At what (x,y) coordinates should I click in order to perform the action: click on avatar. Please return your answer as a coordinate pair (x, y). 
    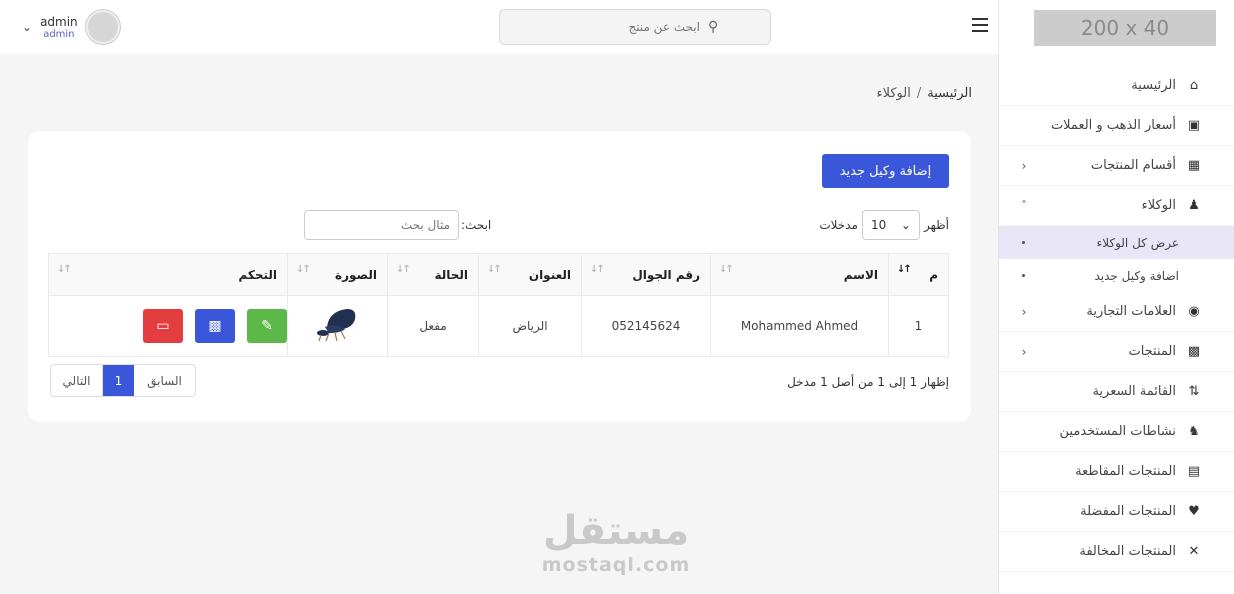
    Looking at the image, I should click on (102, 27).